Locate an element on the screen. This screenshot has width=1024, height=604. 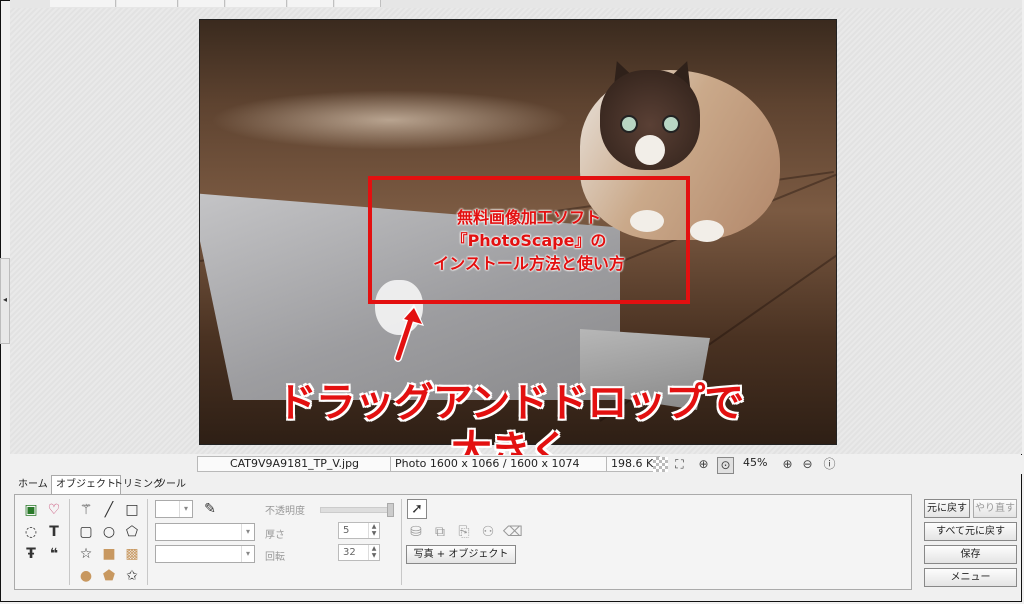
color-picker: ▾ is located at coordinates (174, 509).